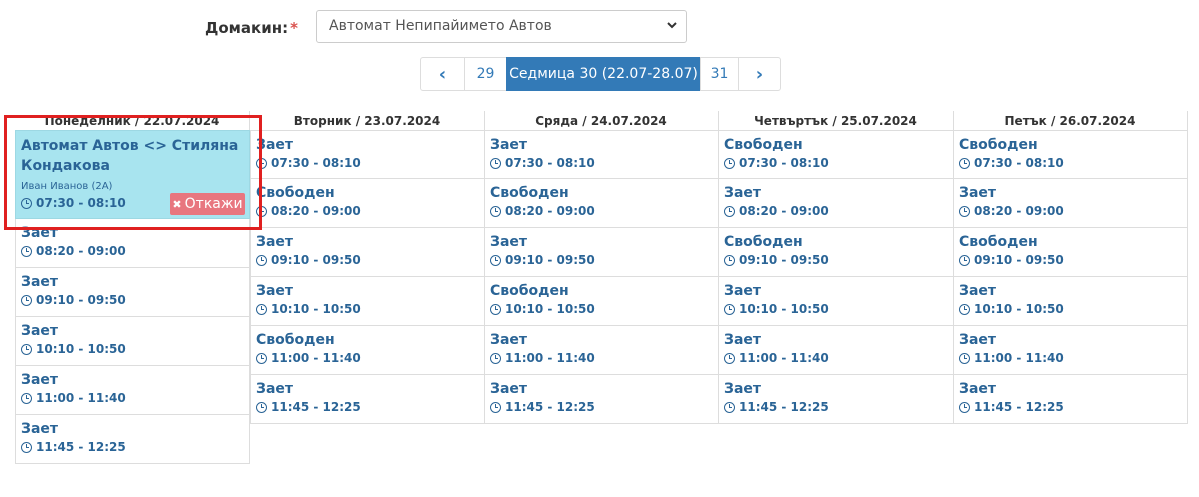 The height and width of the screenshot is (497, 1199). What do you see at coordinates (501, 26) in the screenshot?
I see `host-select: Автомат Непипайимето Автов` at bounding box center [501, 26].